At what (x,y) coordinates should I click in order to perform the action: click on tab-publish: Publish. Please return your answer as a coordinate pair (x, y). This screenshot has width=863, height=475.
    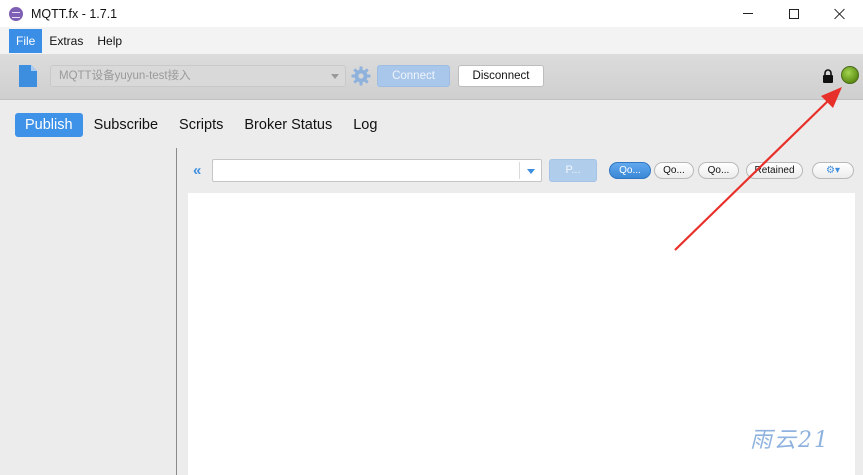
    Looking at the image, I should click on (49, 125).